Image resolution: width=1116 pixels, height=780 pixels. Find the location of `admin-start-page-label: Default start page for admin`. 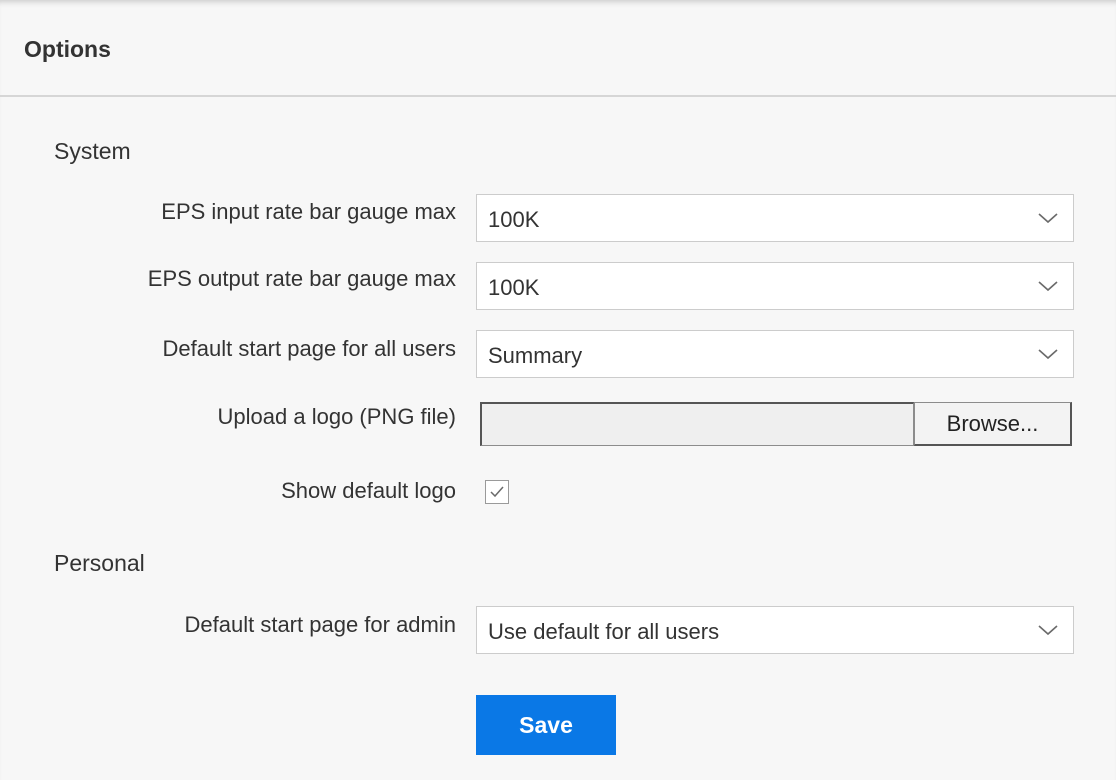

admin-start-page-label: Default start page for admin is located at coordinates (320, 624).